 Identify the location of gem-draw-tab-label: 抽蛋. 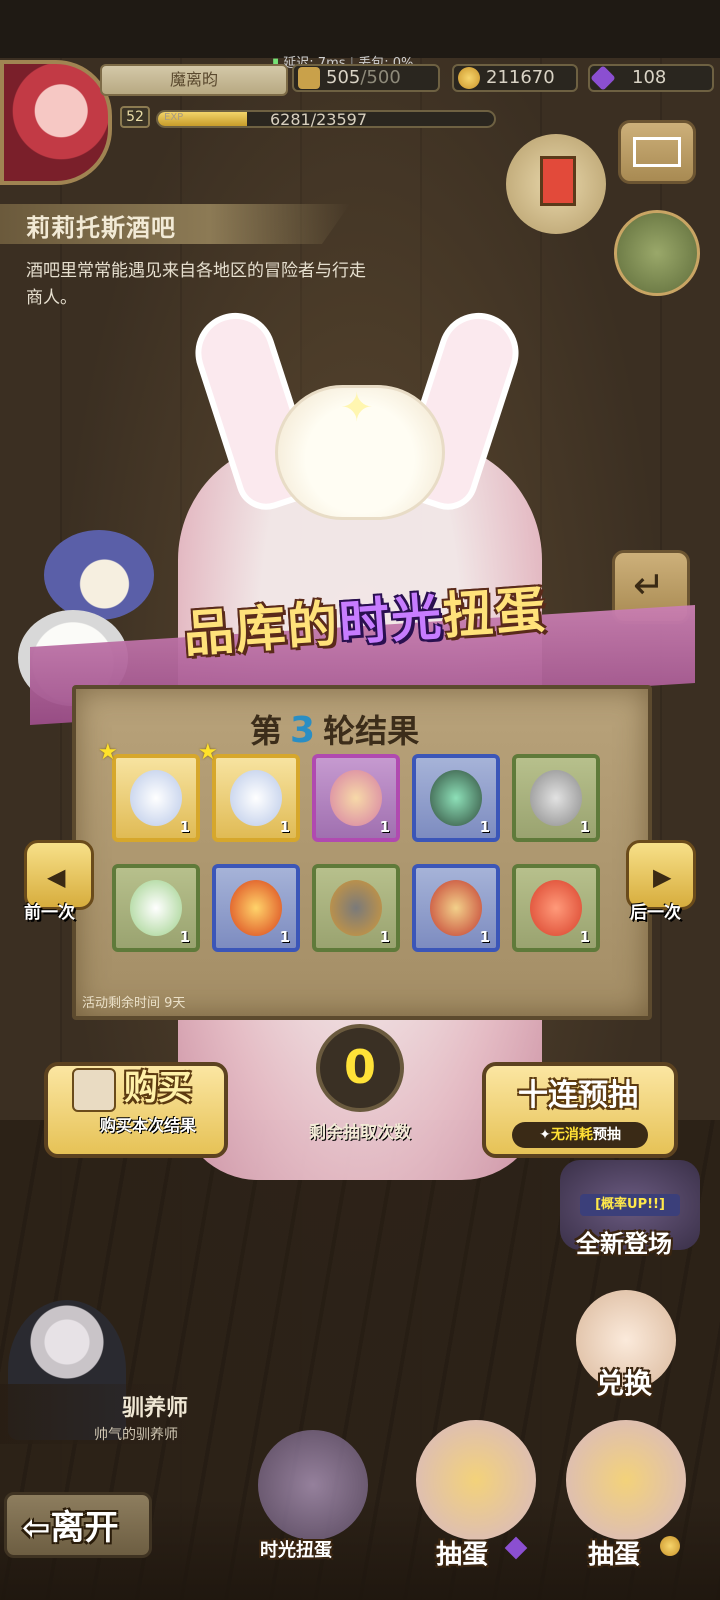
(462, 1555).